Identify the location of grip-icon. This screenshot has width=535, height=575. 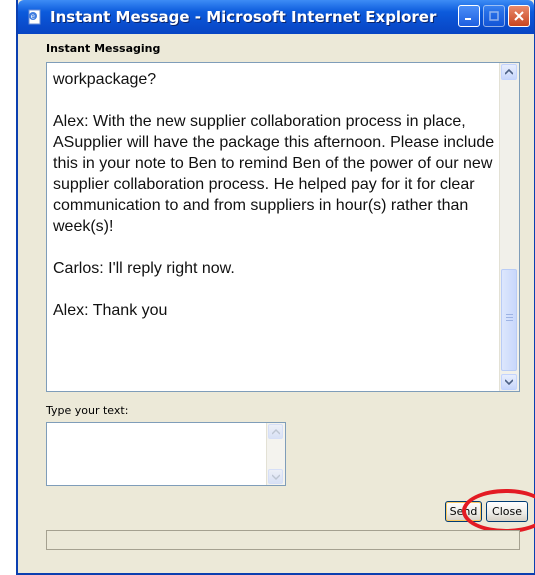
(509, 318).